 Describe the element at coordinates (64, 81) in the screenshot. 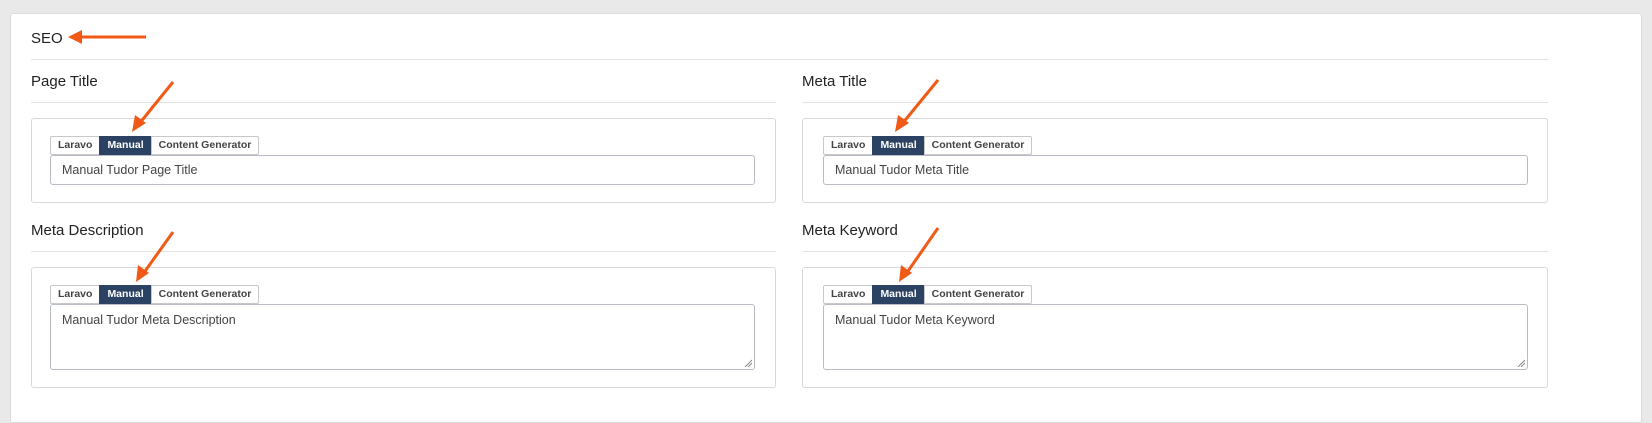

I see `page-title-heading: Page Title` at that location.